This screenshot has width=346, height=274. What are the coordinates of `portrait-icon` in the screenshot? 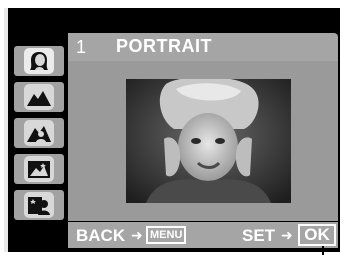 It's located at (39, 61).